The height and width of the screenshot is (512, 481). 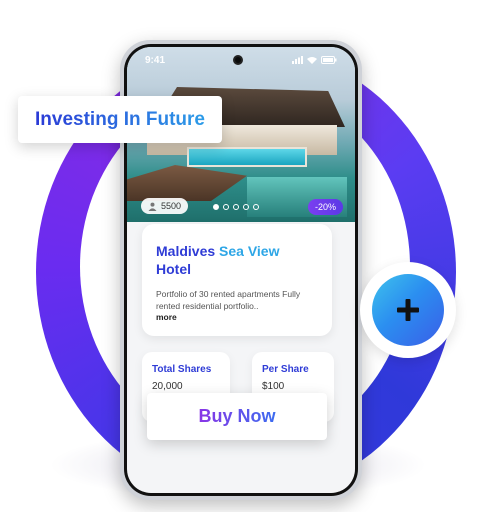 I want to click on status-time: 9:41, so click(x=155, y=60).